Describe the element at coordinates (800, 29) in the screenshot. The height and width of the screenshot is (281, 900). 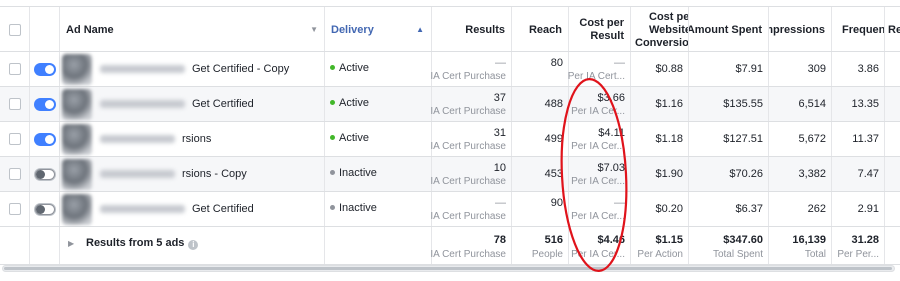
I see `column-impressions: Impressions` at that location.